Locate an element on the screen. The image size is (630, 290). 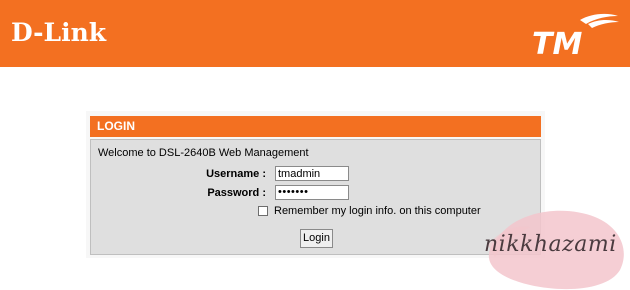
tm-logo: TM is located at coordinates (575, 36).